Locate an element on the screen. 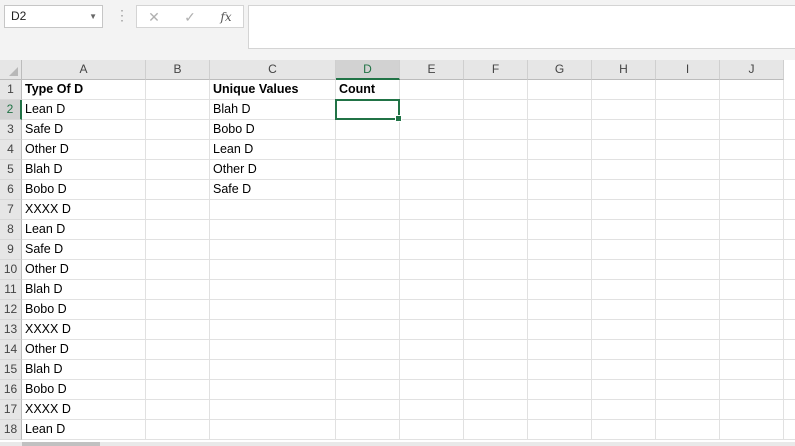 This screenshot has height=446, width=795. cell-a8: Lean D is located at coordinates (84, 230).